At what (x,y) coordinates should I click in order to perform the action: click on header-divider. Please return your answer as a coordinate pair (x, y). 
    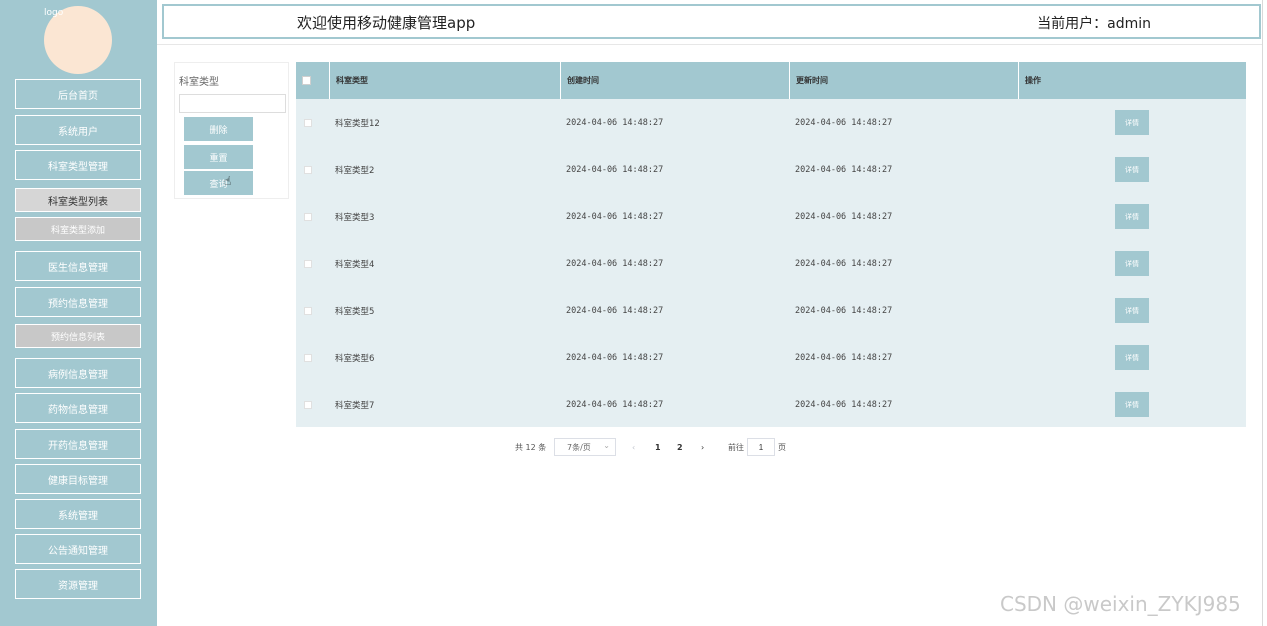
    Looking at the image, I should click on (712, 44).